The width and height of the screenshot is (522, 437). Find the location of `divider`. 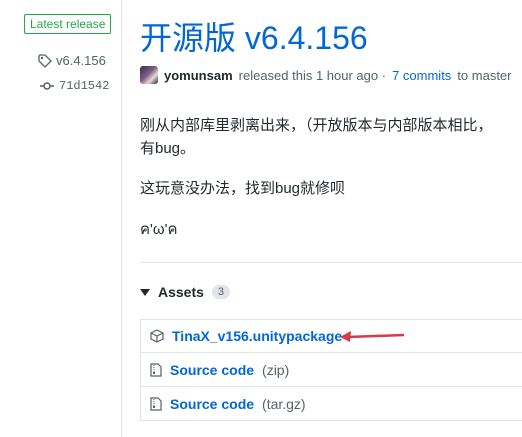

divider is located at coordinates (331, 262).